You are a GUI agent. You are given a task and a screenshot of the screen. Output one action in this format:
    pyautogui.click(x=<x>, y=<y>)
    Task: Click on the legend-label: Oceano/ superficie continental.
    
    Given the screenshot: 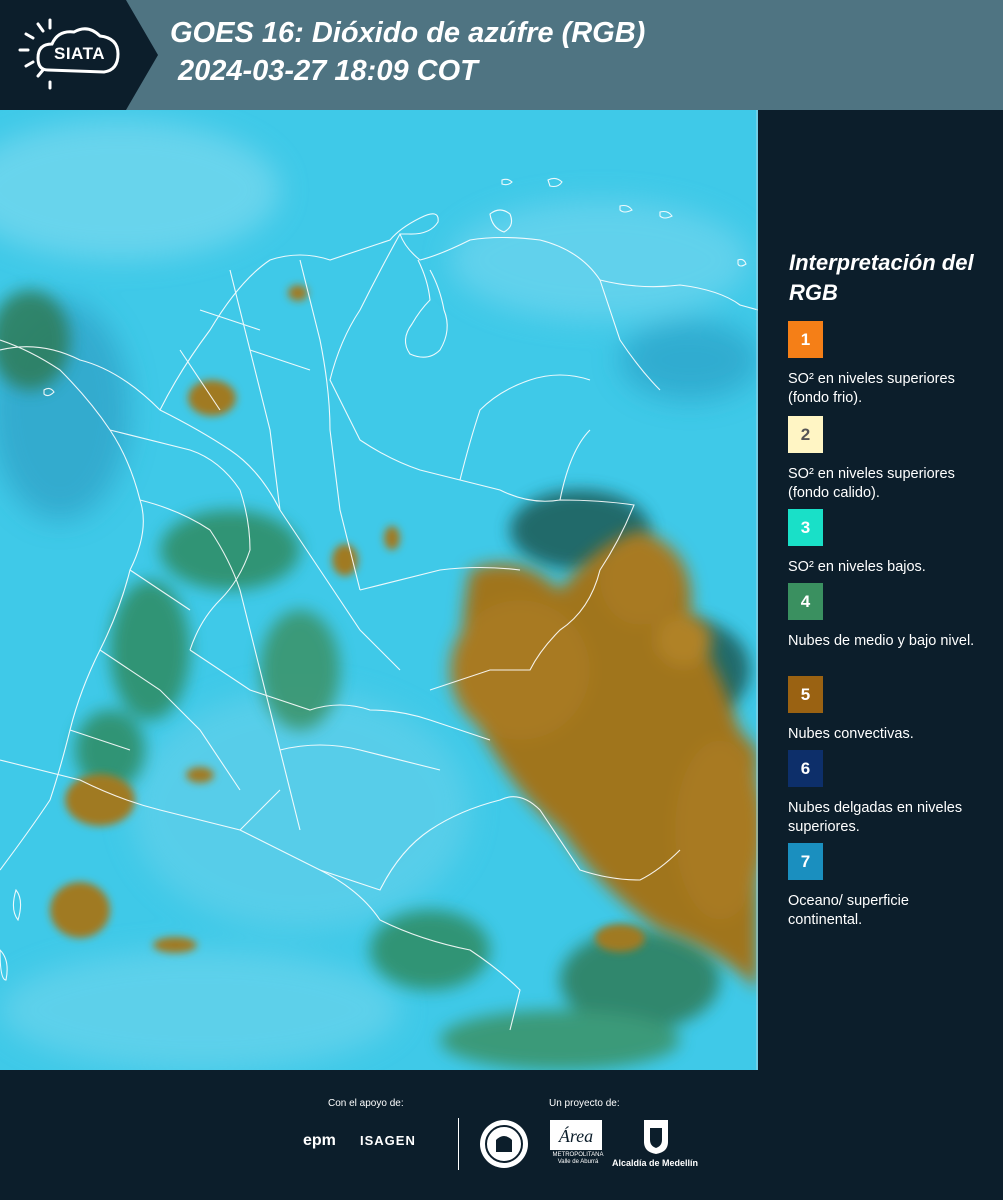 What is the action you would take?
    pyautogui.click(x=848, y=910)
    